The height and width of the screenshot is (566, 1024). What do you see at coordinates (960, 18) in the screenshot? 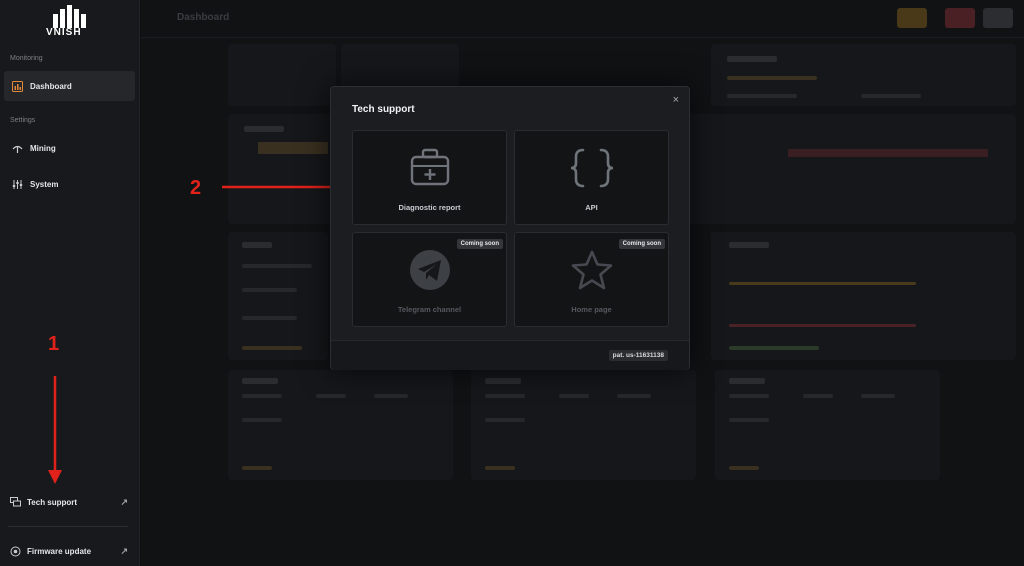
I see `toolbar-button-red` at bounding box center [960, 18].